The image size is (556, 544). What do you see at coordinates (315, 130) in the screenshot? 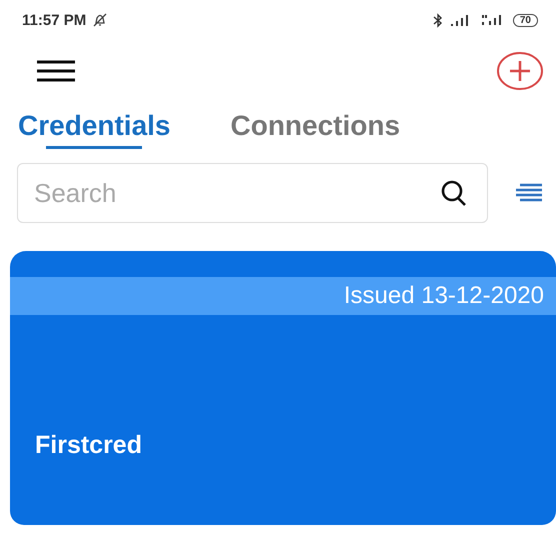
I see `tab: Connections` at bounding box center [315, 130].